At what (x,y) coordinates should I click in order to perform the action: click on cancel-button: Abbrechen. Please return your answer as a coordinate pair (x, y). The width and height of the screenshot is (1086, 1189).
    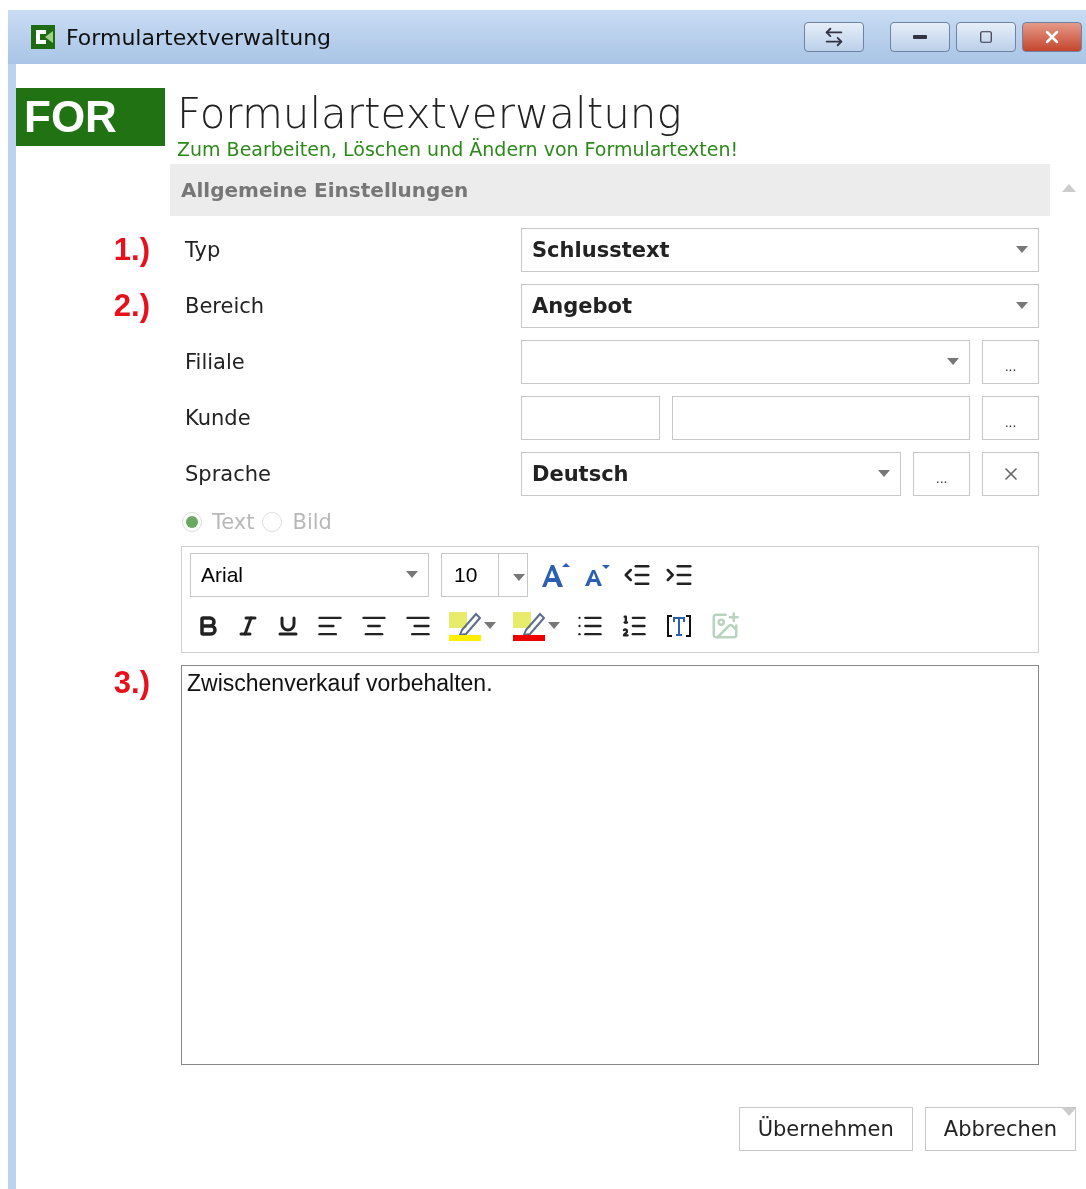
    Looking at the image, I should click on (1000, 1129).